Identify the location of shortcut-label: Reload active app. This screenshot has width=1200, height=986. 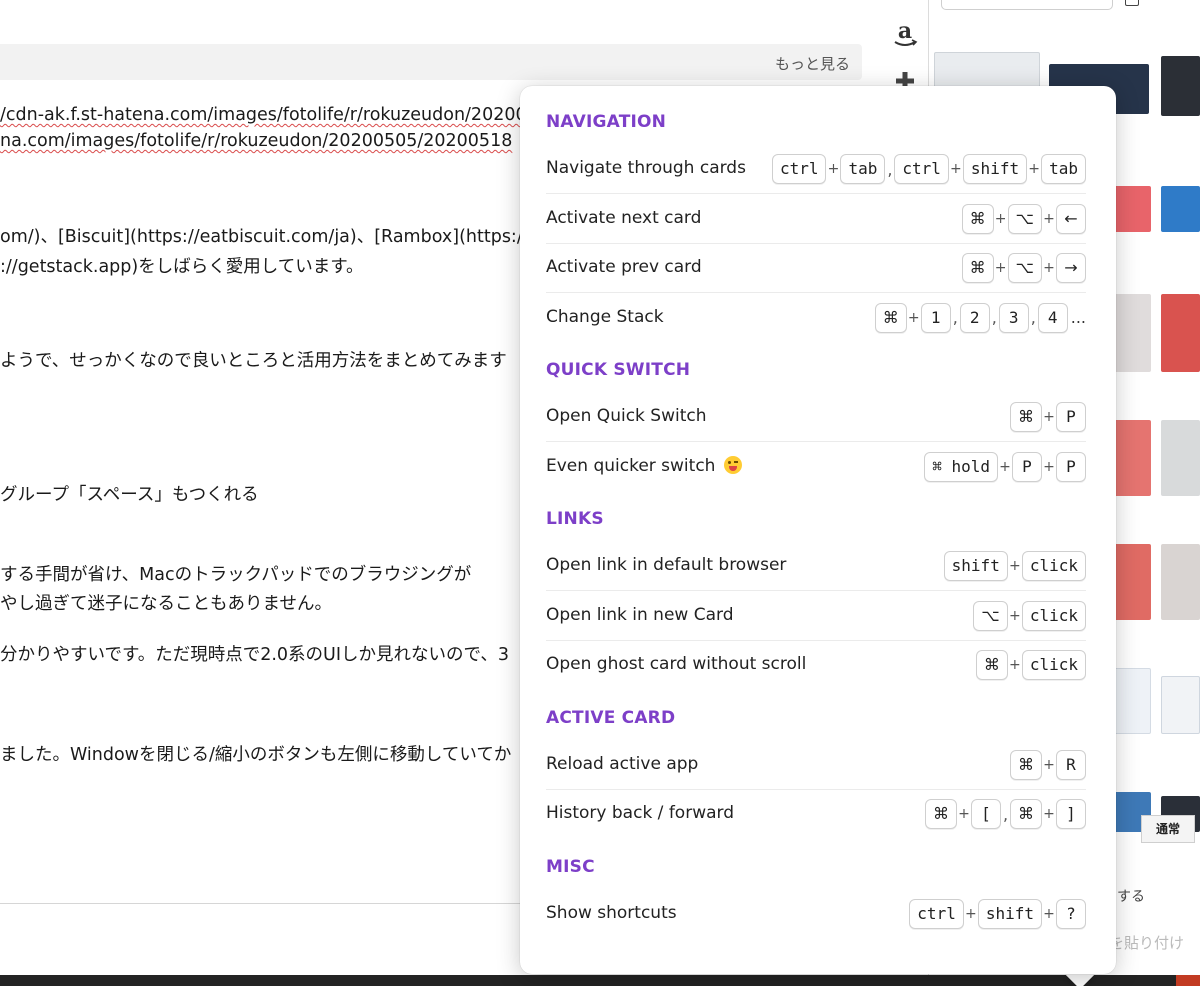
(622, 763).